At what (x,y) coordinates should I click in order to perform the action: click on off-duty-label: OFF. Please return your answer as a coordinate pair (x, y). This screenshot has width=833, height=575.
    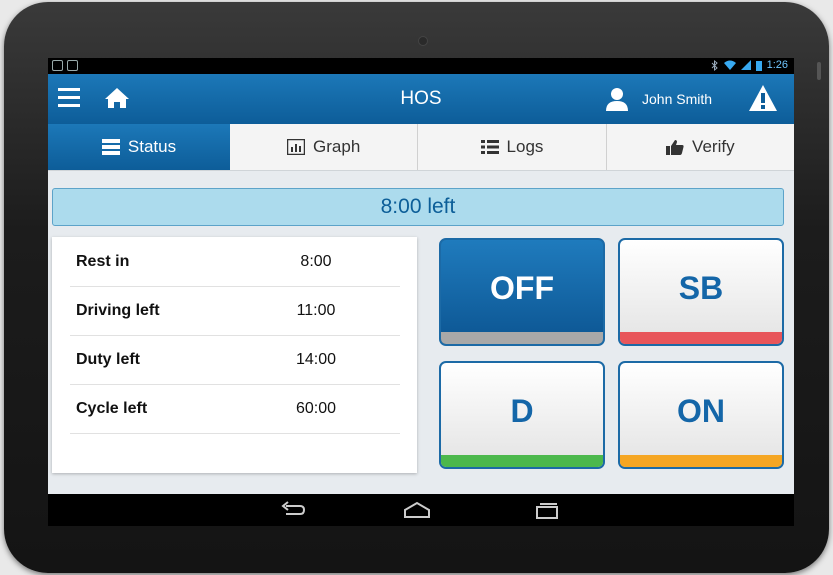
    Looking at the image, I should click on (522, 288).